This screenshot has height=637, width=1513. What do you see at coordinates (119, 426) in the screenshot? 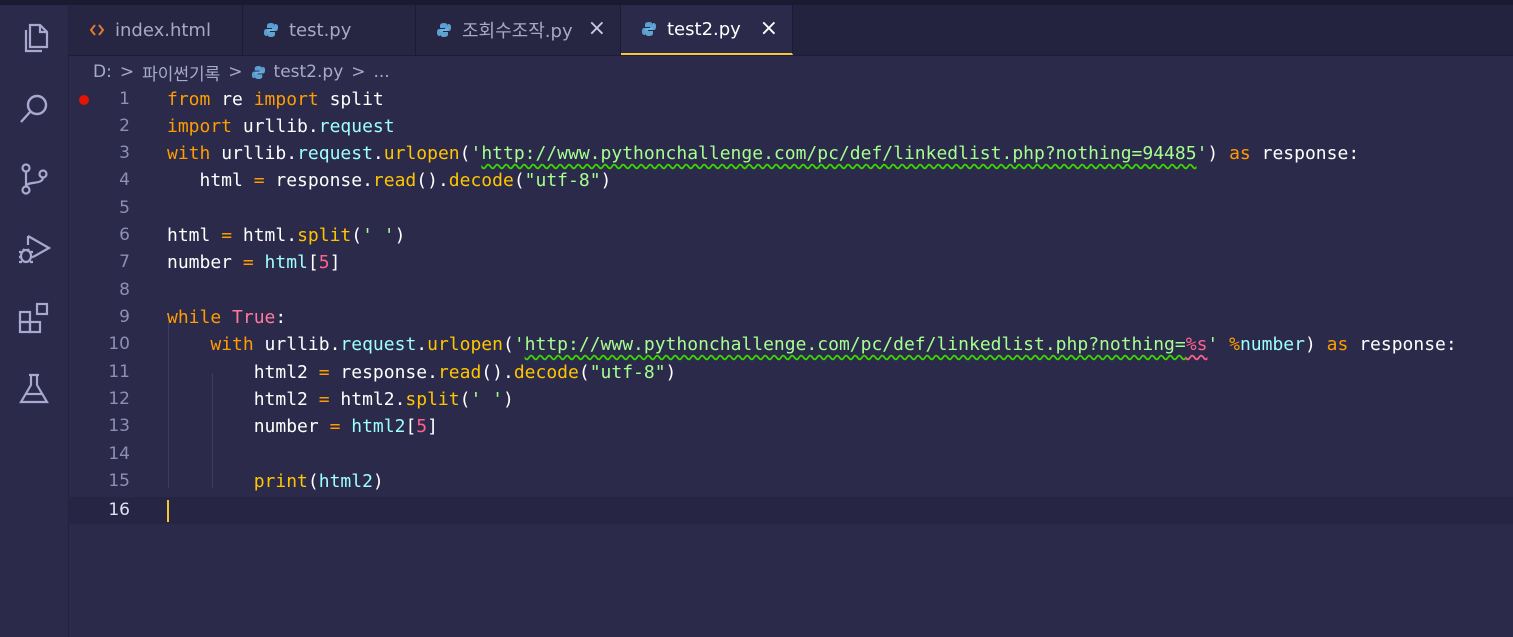
I see `line-number: 13` at bounding box center [119, 426].